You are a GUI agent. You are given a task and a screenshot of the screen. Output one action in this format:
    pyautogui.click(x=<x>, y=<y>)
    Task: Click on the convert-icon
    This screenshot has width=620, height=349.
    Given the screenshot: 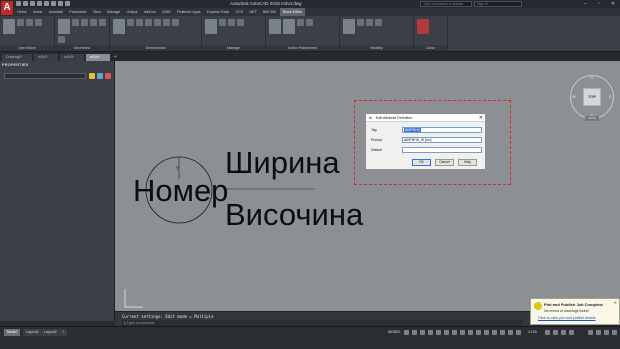 What is the action you would take?
    pyautogui.click(x=166, y=22)
    